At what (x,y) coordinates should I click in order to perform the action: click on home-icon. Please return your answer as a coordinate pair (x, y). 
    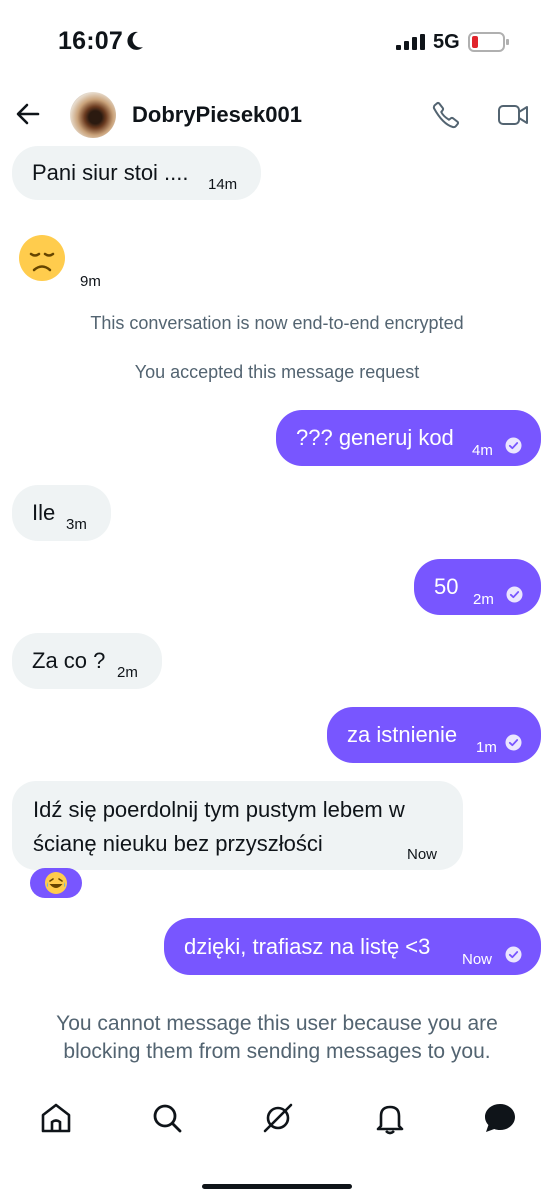
    Looking at the image, I should click on (56, 1118).